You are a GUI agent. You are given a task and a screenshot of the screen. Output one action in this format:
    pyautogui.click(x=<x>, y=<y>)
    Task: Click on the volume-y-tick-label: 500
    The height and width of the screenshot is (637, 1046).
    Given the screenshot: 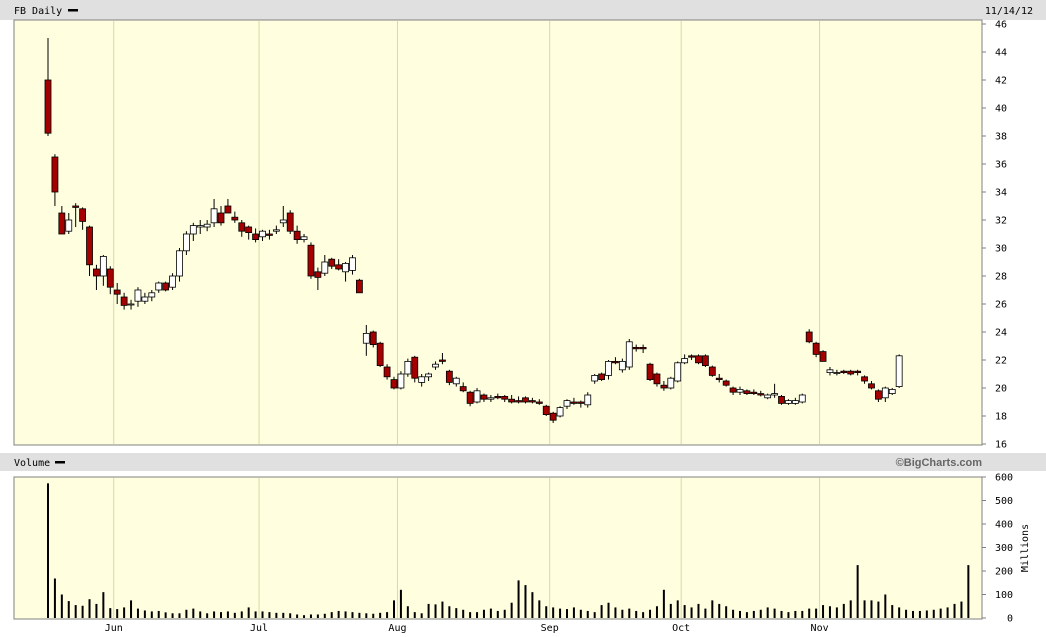 What is the action you would take?
    pyautogui.click(x=1004, y=501)
    